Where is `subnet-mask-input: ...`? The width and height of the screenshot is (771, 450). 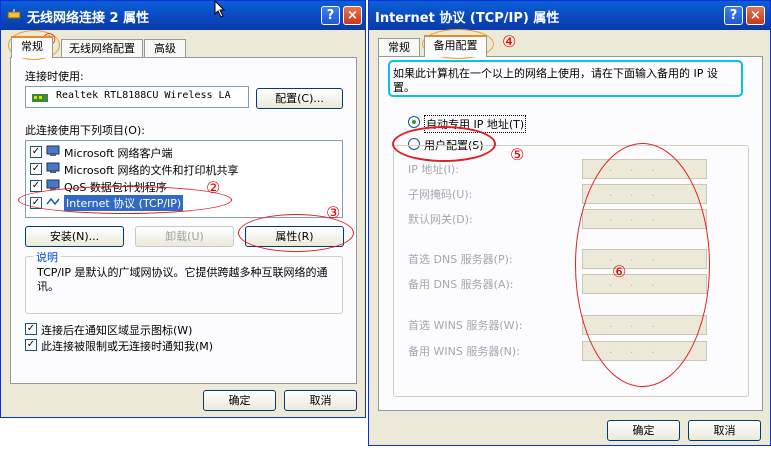
subnet-mask-input: ... is located at coordinates (644, 194).